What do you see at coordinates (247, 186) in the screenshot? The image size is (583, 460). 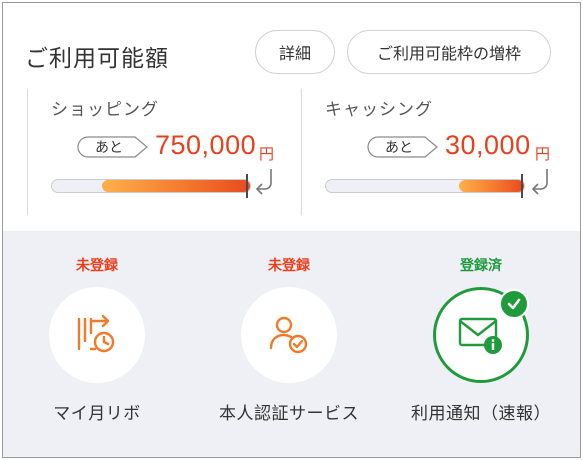 I see `shopping-bar-cap` at bounding box center [247, 186].